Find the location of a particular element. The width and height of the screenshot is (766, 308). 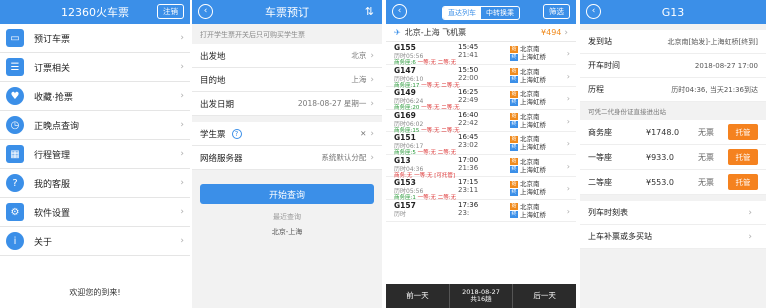

train-duration: 历时 is located at coordinates (400, 214).